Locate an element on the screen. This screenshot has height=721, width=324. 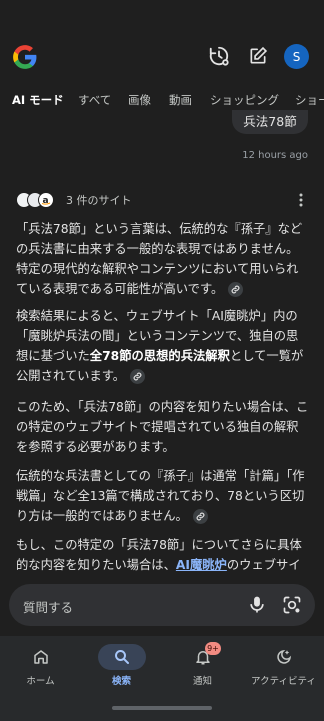
home-icon is located at coordinates (41, 657).